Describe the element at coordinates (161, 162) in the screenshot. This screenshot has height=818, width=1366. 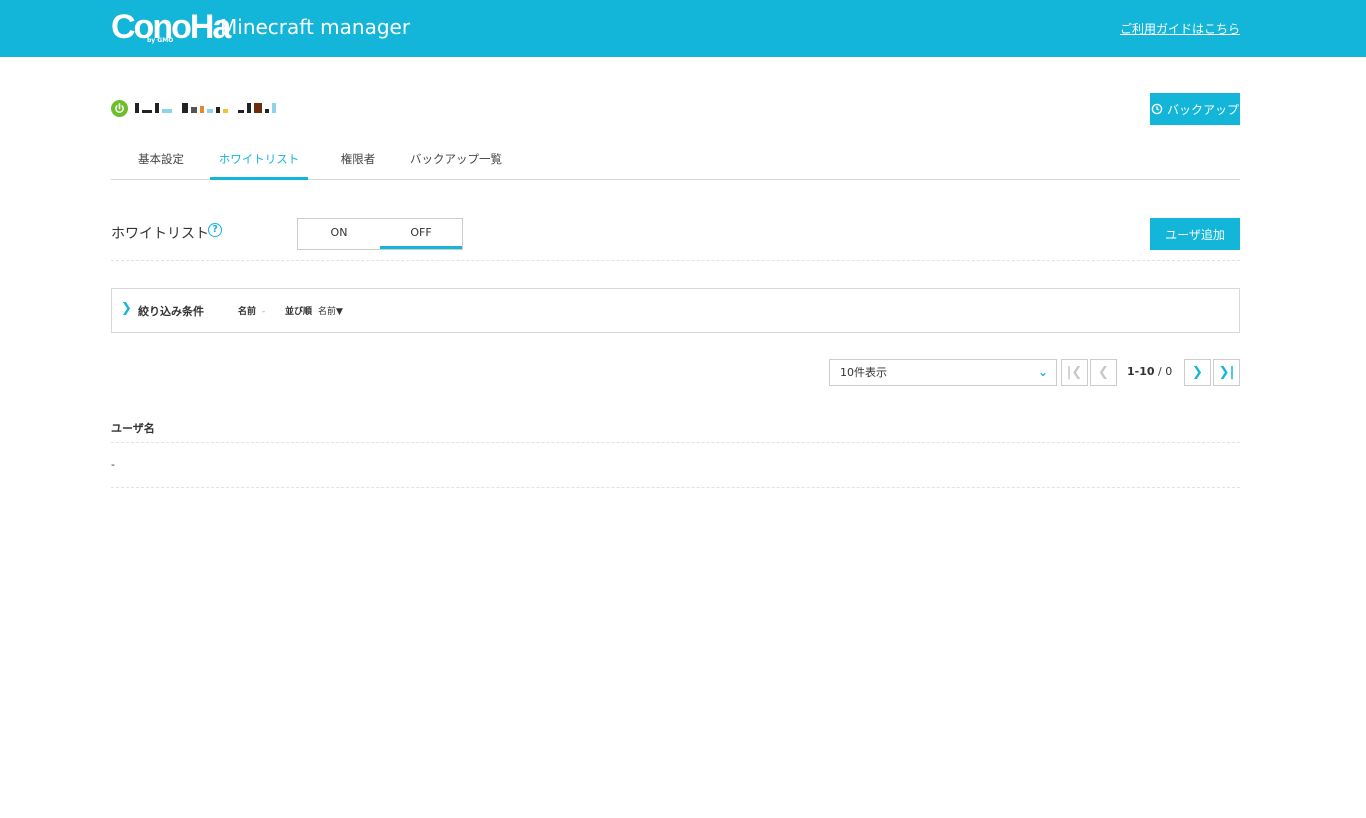
I see `tab-basic-settings: 基本設定` at that location.